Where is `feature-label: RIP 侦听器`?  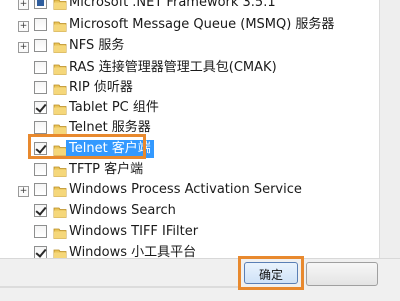
feature-label: RIP 侦听器 is located at coordinates (101, 87).